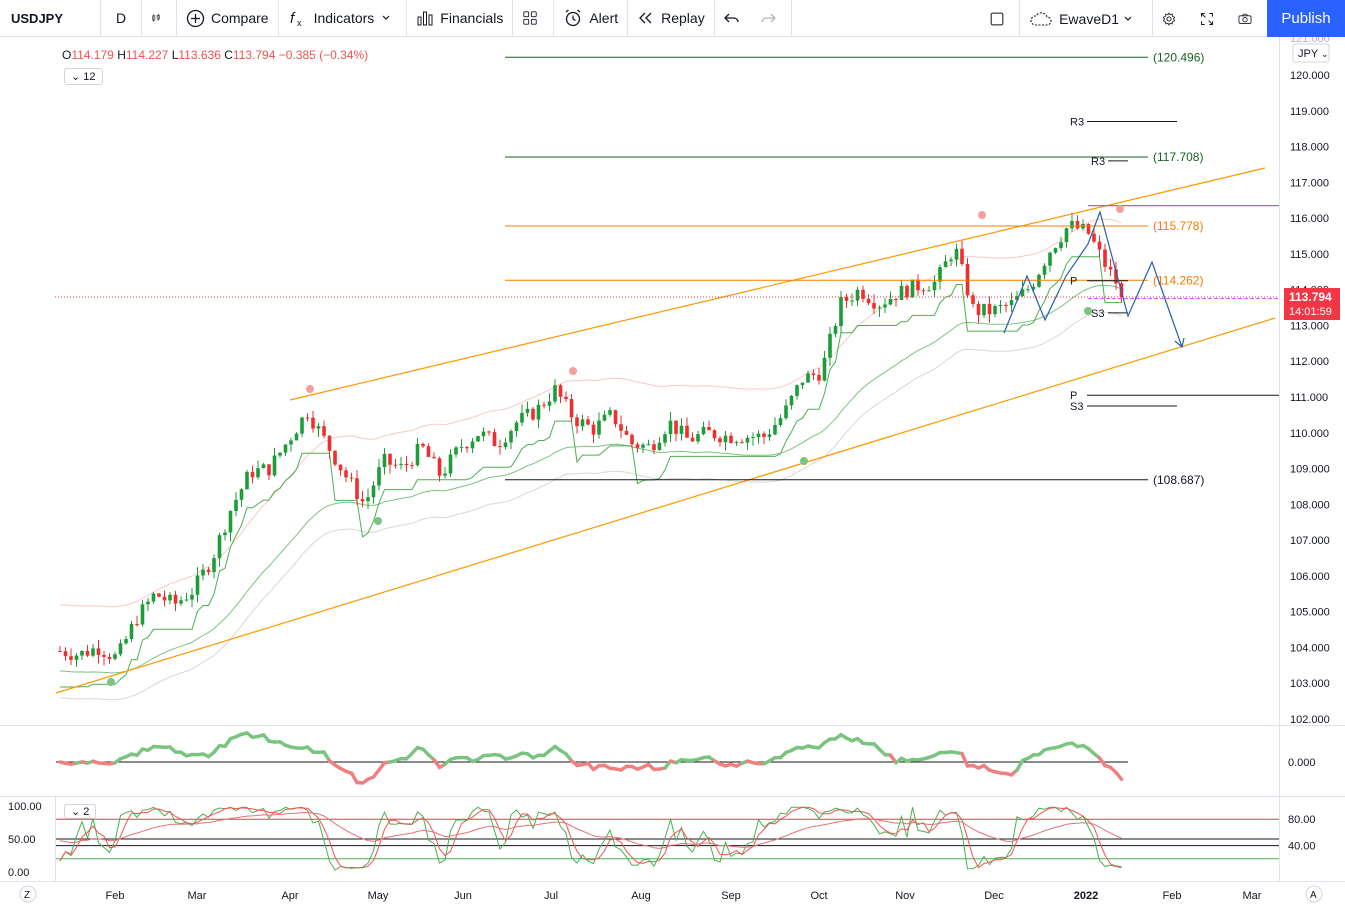 This screenshot has width=1345, height=907. What do you see at coordinates (289, 896) in the screenshot?
I see `time-tick-label: Apr` at bounding box center [289, 896].